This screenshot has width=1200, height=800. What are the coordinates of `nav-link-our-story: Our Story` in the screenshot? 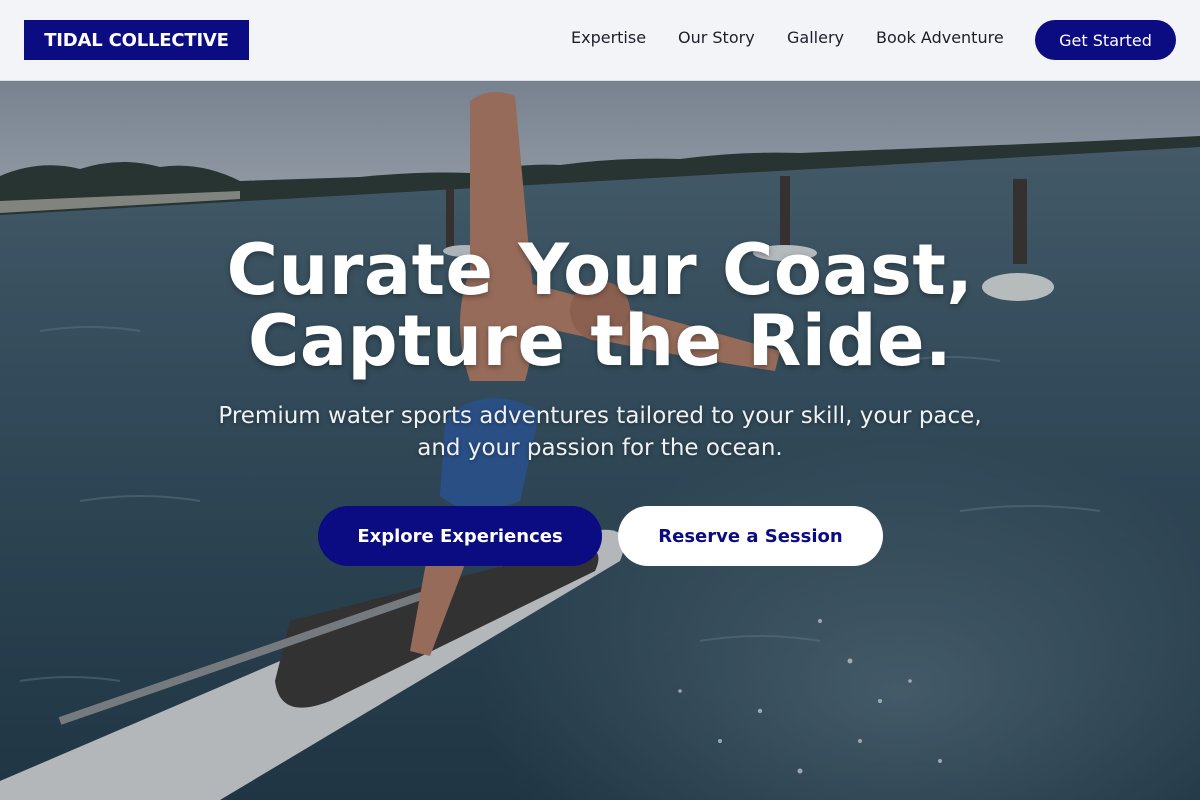 It's located at (716, 37).